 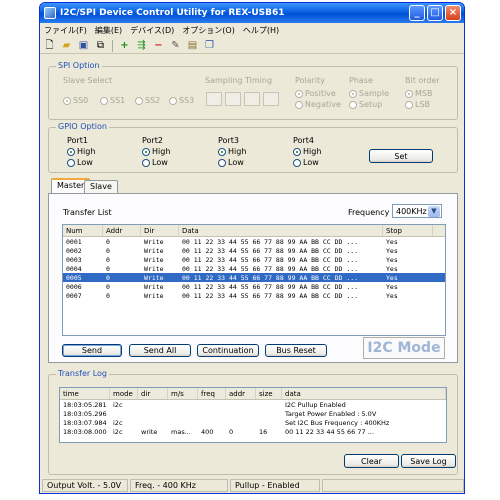 I want to click on port1-label: Port1, so click(x=77, y=140).